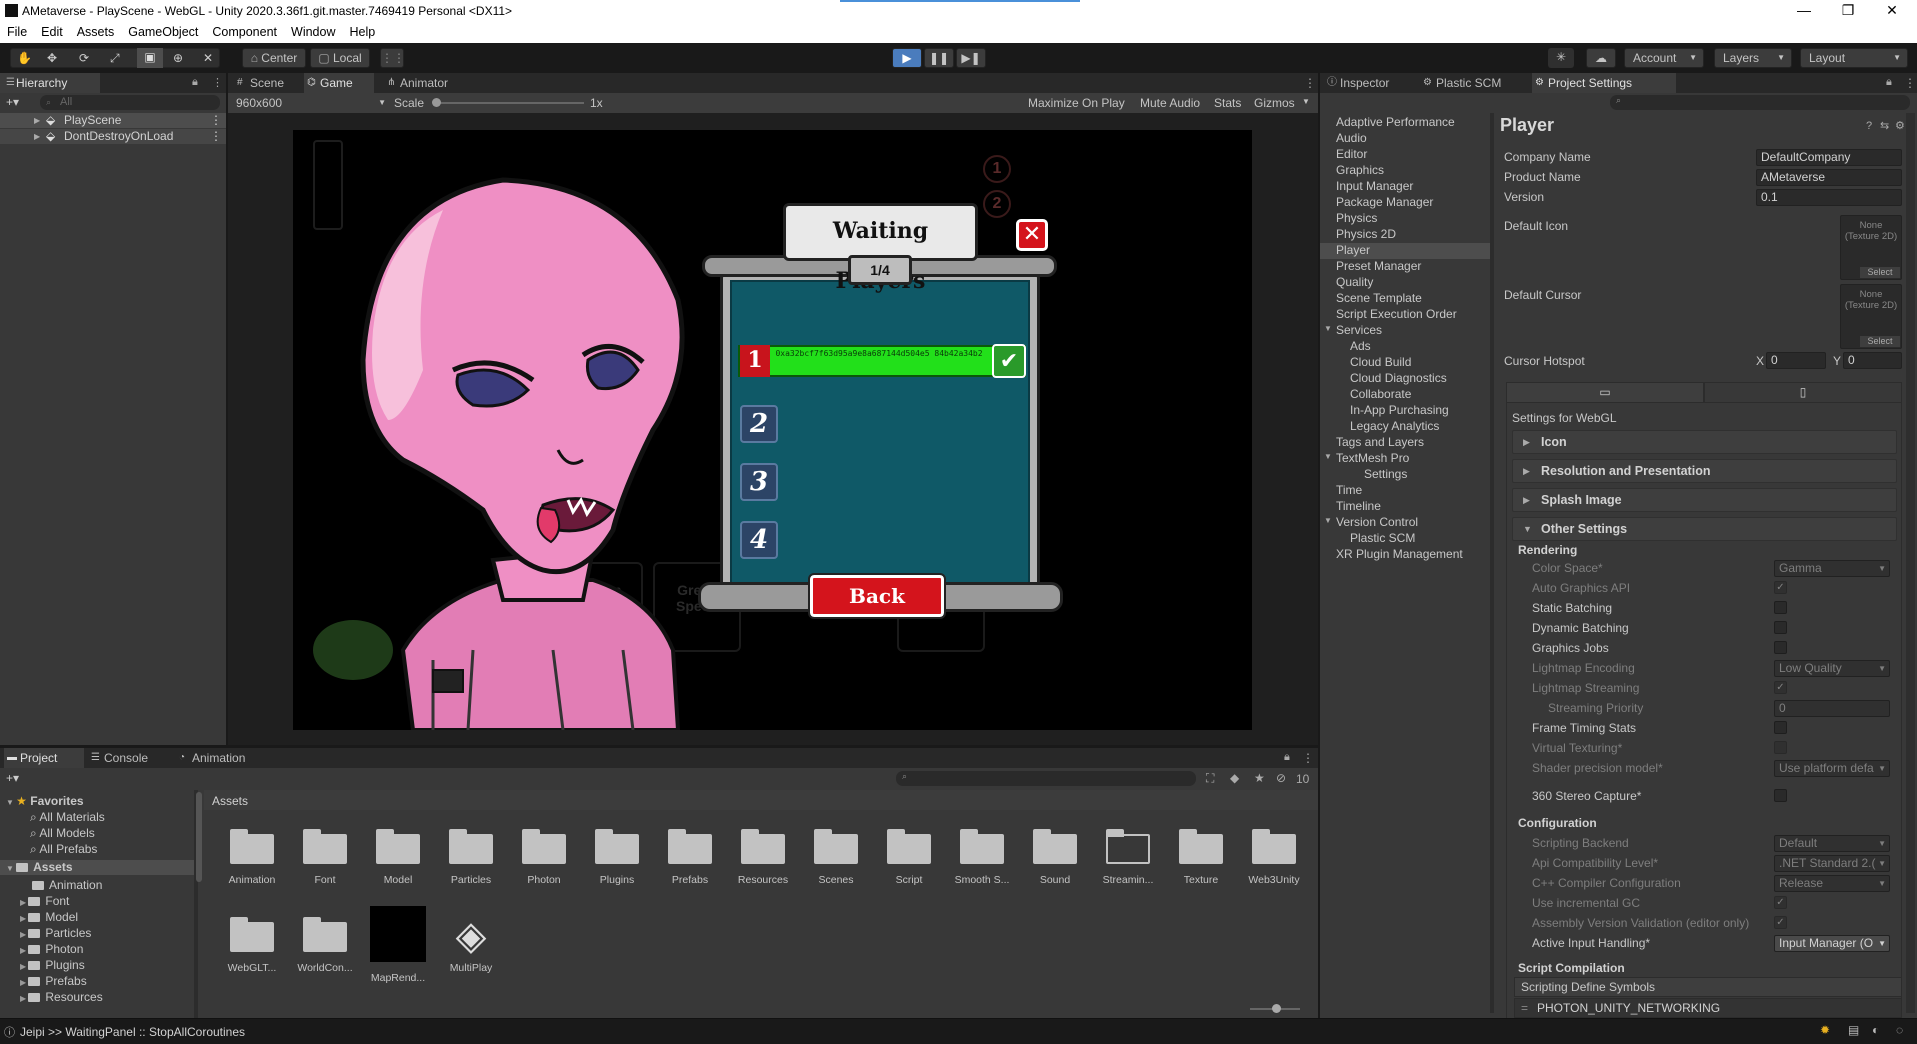 The image size is (1917, 1044). I want to click on tree-scrollbar, so click(199, 837).